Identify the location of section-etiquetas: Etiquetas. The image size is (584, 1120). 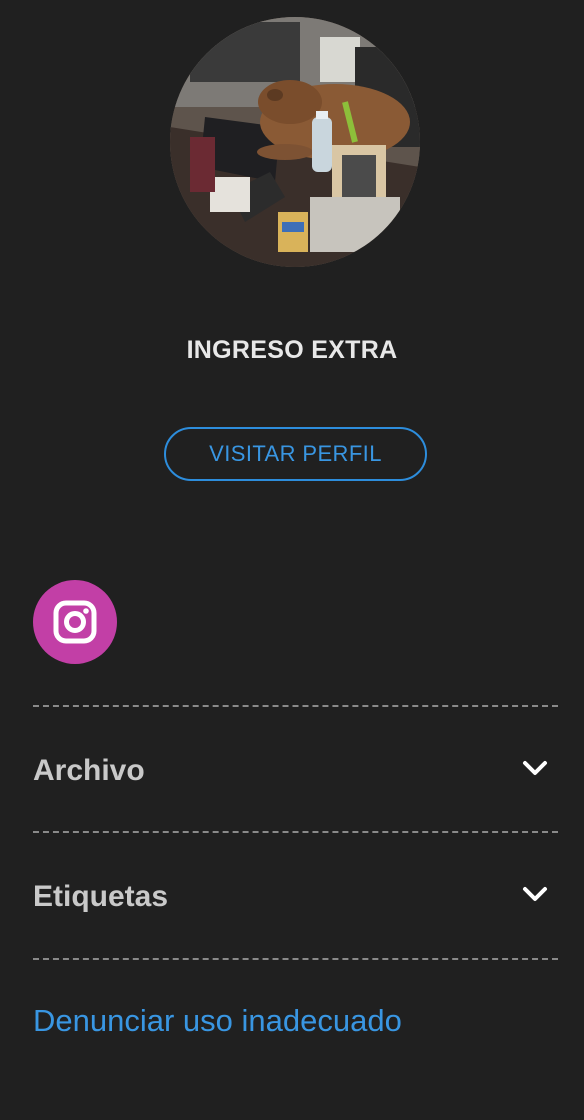
(295, 896).